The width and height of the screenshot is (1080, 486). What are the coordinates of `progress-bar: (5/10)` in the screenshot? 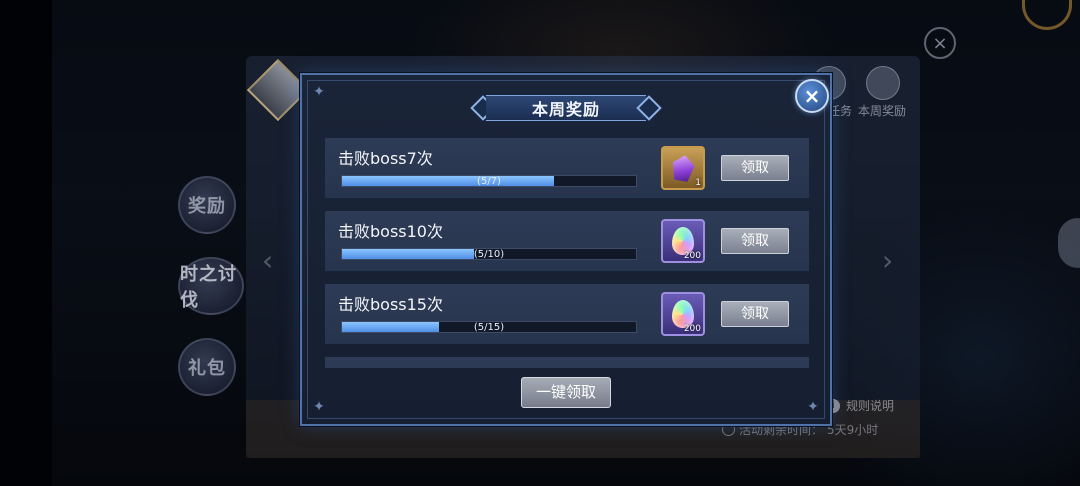 It's located at (489, 254).